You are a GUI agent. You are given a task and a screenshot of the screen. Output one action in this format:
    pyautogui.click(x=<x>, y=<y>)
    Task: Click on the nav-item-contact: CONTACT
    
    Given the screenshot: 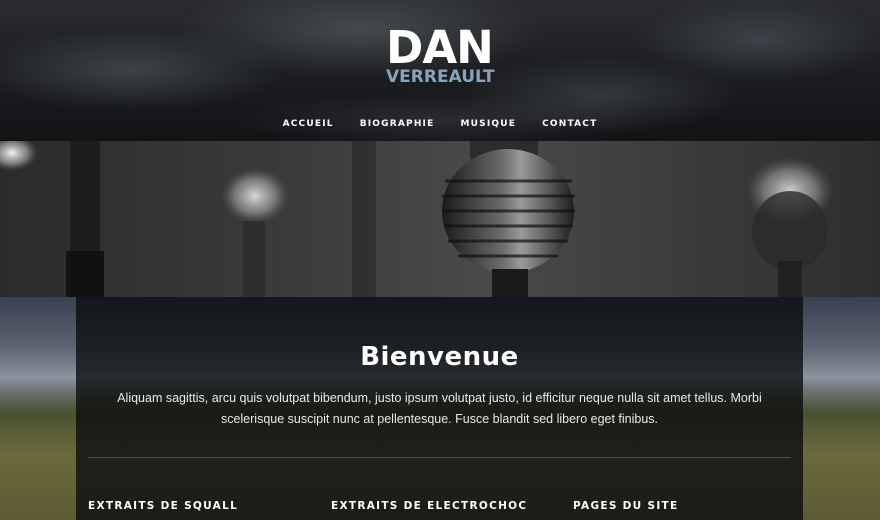 What is the action you would take?
    pyautogui.click(x=569, y=124)
    